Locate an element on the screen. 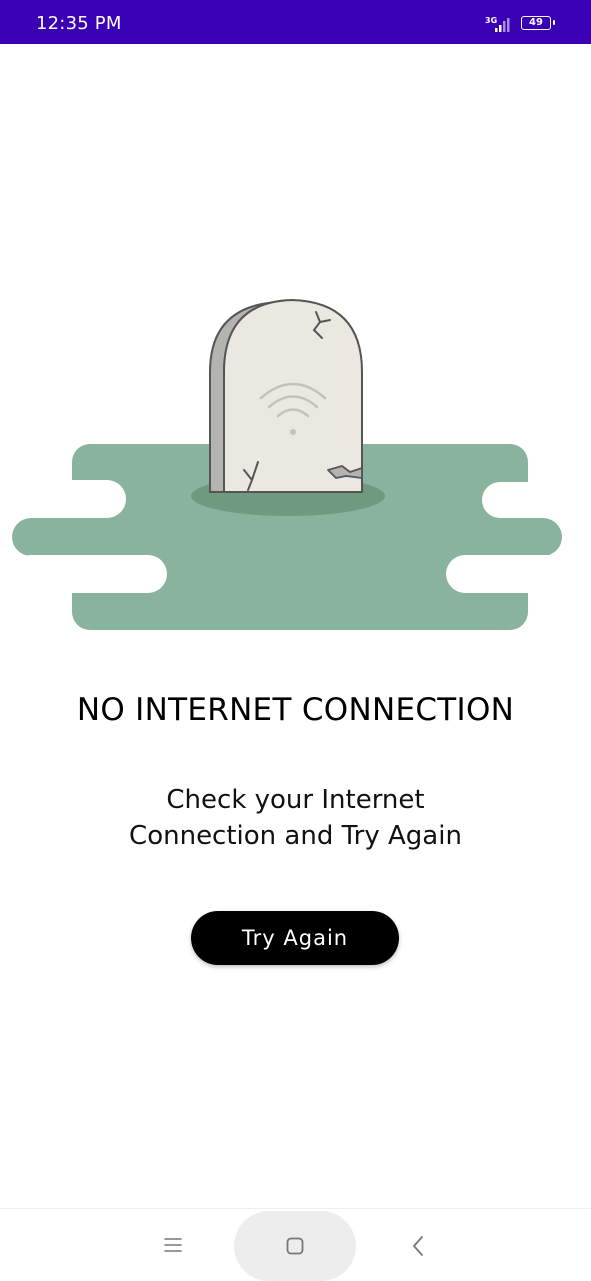 The height and width of the screenshot is (1281, 591). status-time: 12:35 PM is located at coordinates (79, 23).